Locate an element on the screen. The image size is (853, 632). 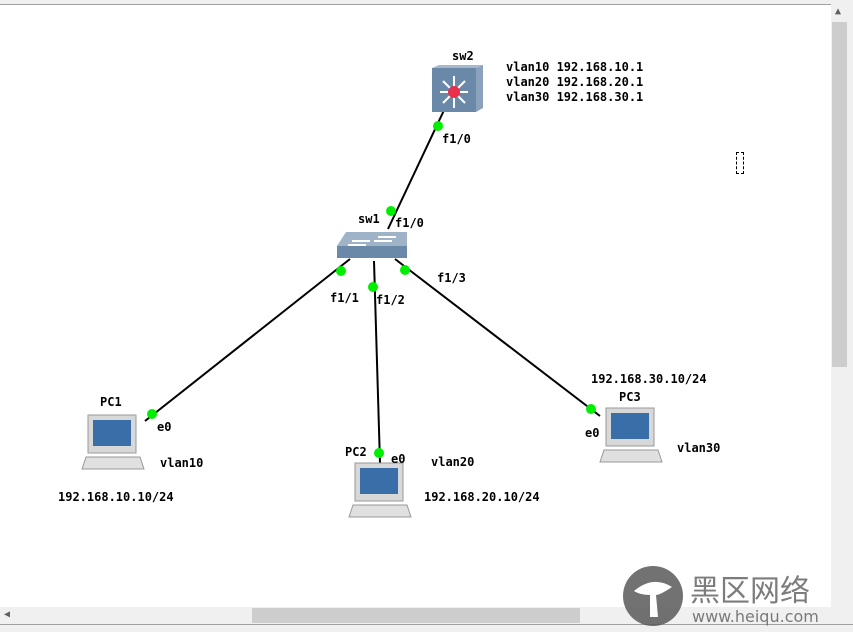
sw2-port-label: f1/0 is located at coordinates (456, 139).